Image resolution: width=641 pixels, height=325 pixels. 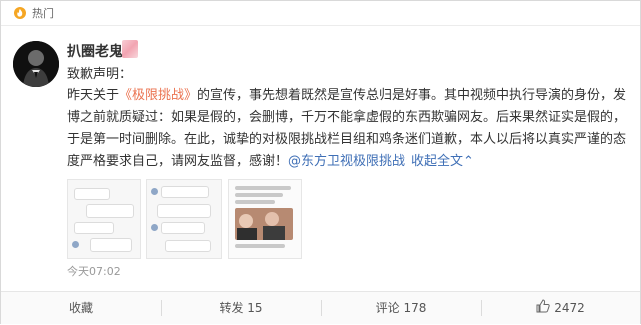 I want to click on blurred-name-part, so click(x=130, y=49).